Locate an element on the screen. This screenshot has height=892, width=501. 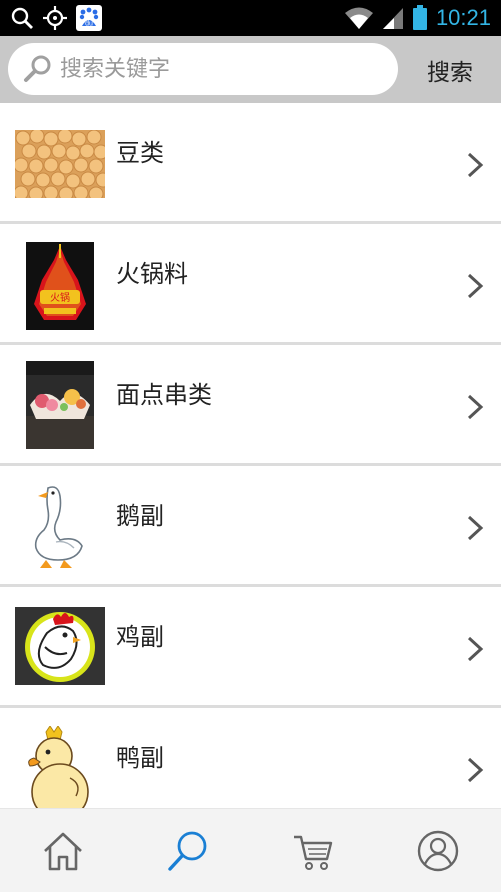
list-item-label: 豆类 is located at coordinates (140, 153).